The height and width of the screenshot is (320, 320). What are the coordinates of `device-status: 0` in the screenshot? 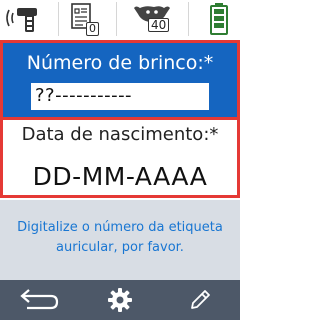 It's located at (87, 19).